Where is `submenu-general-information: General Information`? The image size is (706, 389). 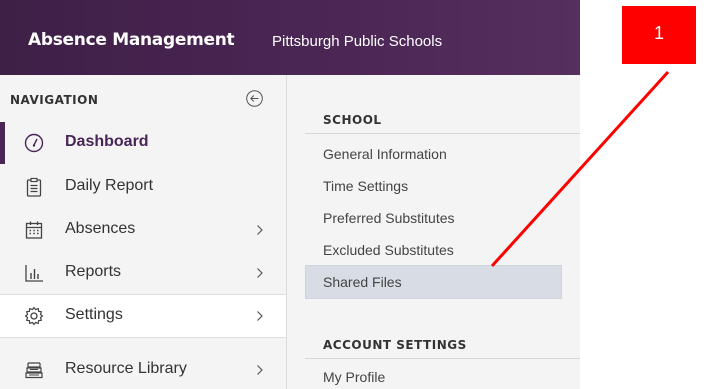
submenu-general-information: General Information is located at coordinates (385, 154).